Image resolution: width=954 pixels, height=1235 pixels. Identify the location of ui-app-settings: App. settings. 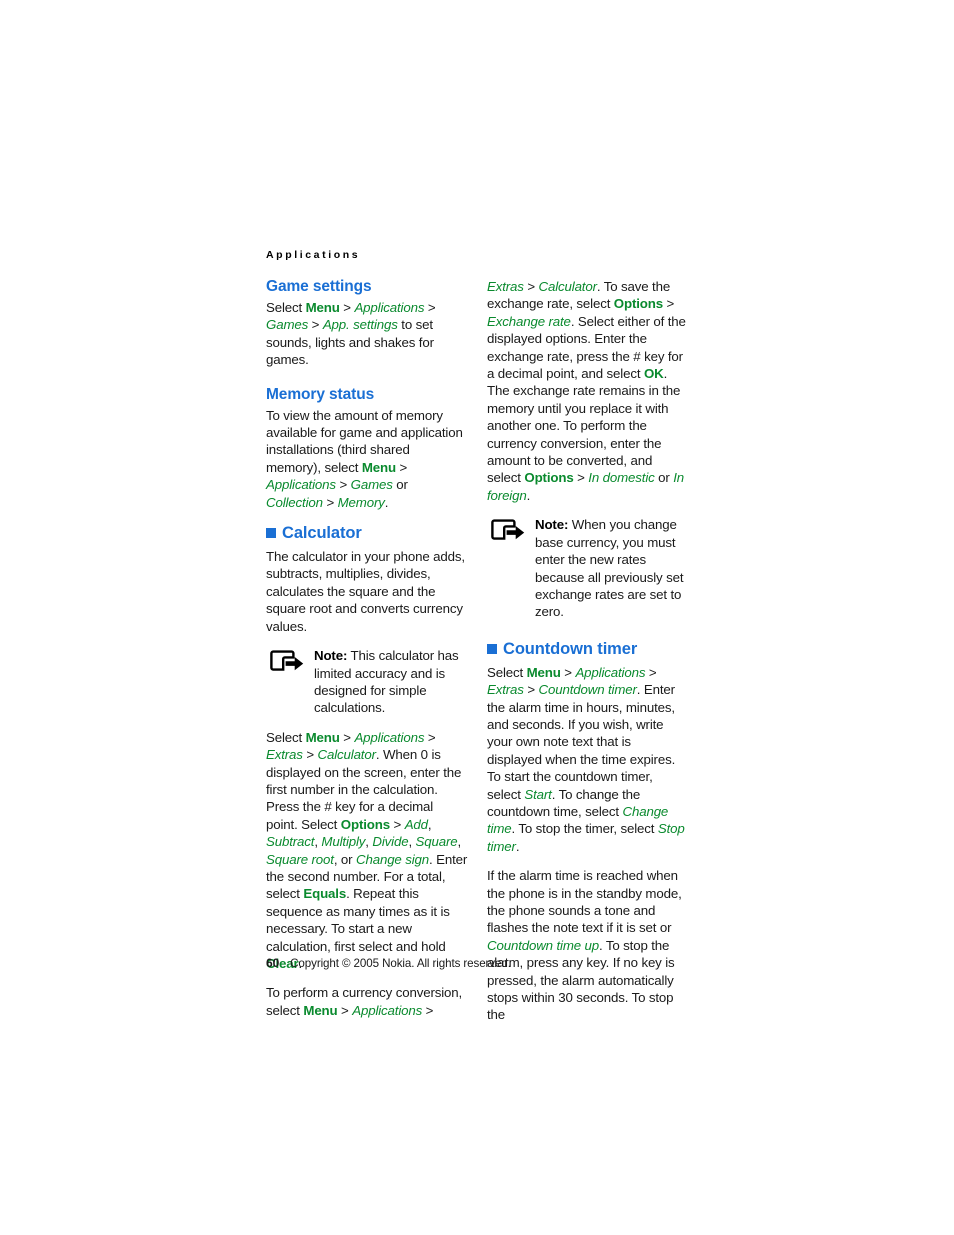
(360, 325).